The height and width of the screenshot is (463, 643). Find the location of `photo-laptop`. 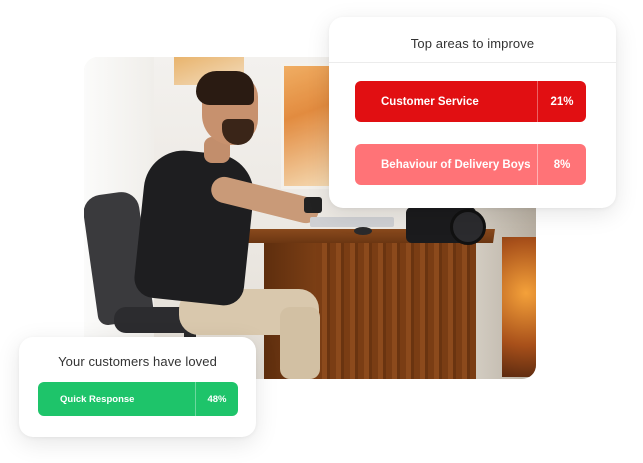

photo-laptop is located at coordinates (352, 222).